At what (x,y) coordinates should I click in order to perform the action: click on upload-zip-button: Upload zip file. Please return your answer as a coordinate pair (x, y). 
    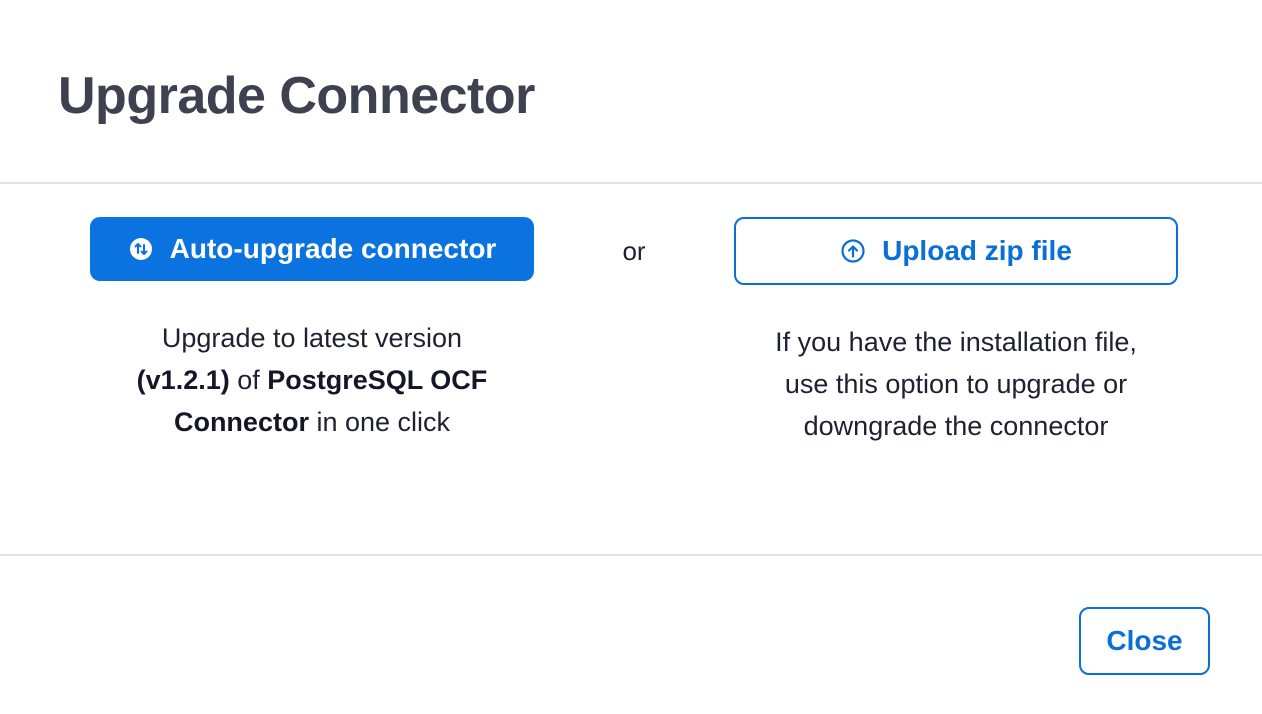
    Looking at the image, I should click on (956, 251).